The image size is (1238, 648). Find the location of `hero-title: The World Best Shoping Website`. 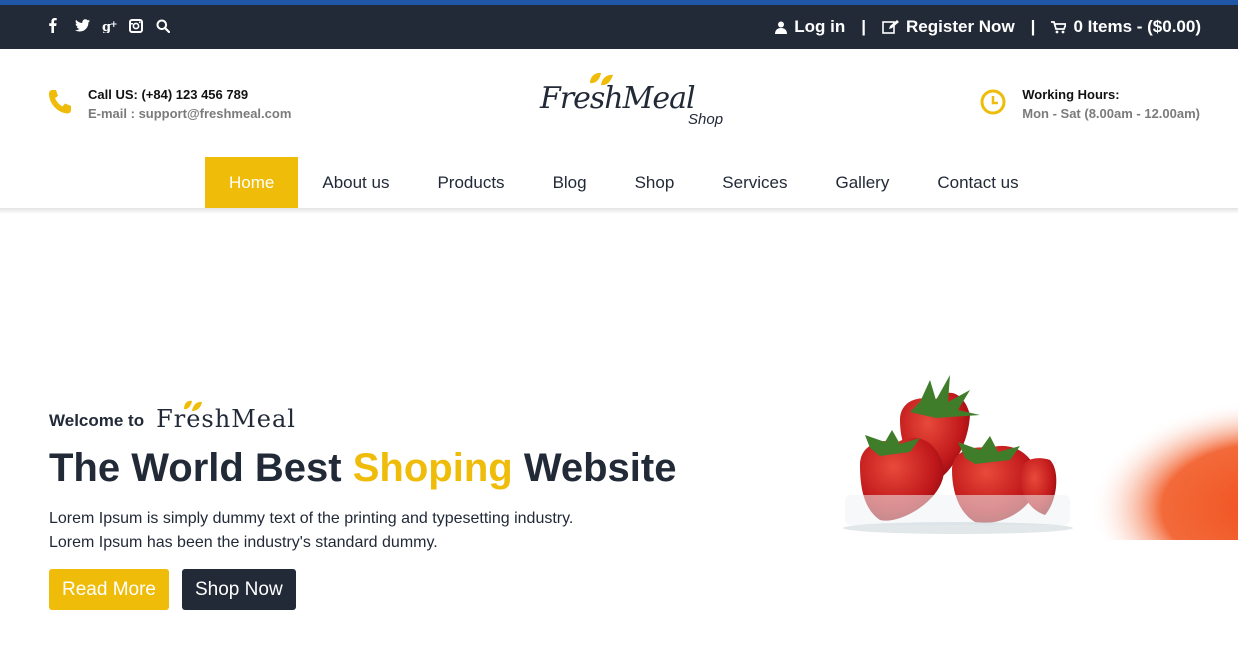

hero-title: The World Best Shoping Website is located at coordinates (362, 468).